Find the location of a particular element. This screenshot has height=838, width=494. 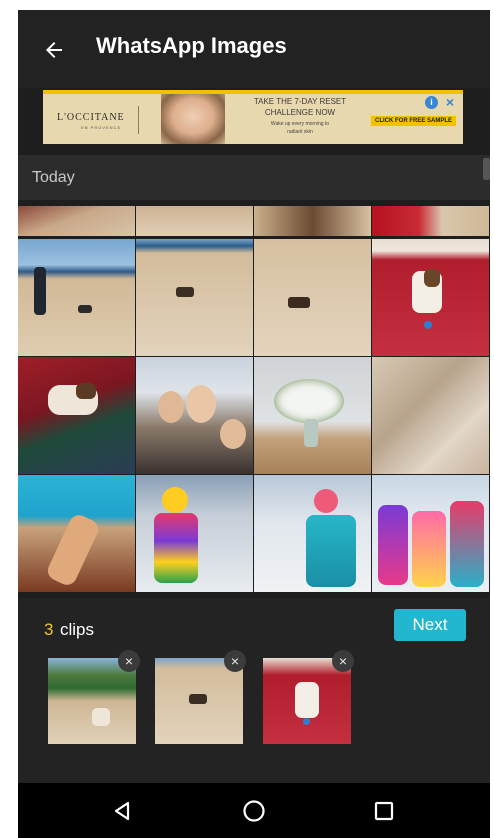

ad-model-image is located at coordinates (193, 119).